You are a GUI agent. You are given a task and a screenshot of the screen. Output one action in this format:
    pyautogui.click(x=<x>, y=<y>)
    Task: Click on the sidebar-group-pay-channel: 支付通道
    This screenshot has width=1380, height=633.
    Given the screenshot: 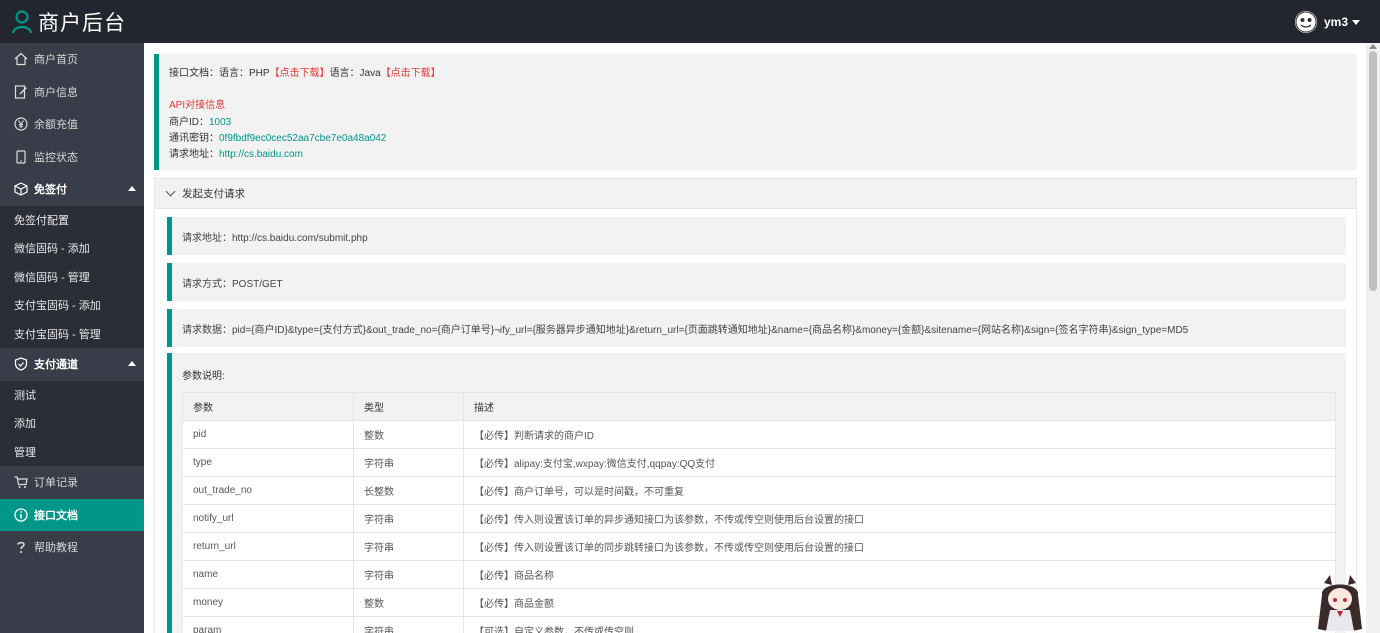 What is the action you would take?
    pyautogui.click(x=72, y=364)
    